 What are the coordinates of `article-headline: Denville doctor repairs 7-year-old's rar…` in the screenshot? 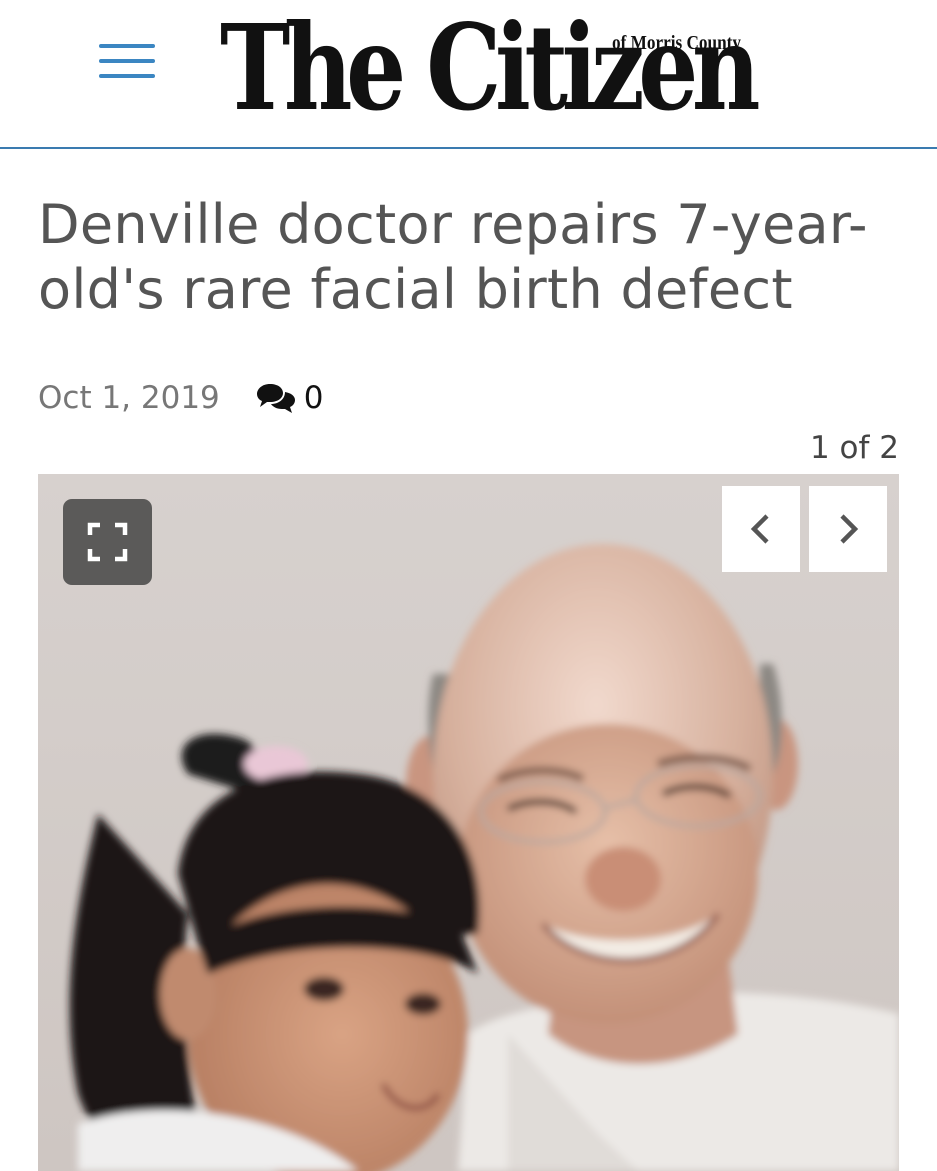 It's located at (453, 257).